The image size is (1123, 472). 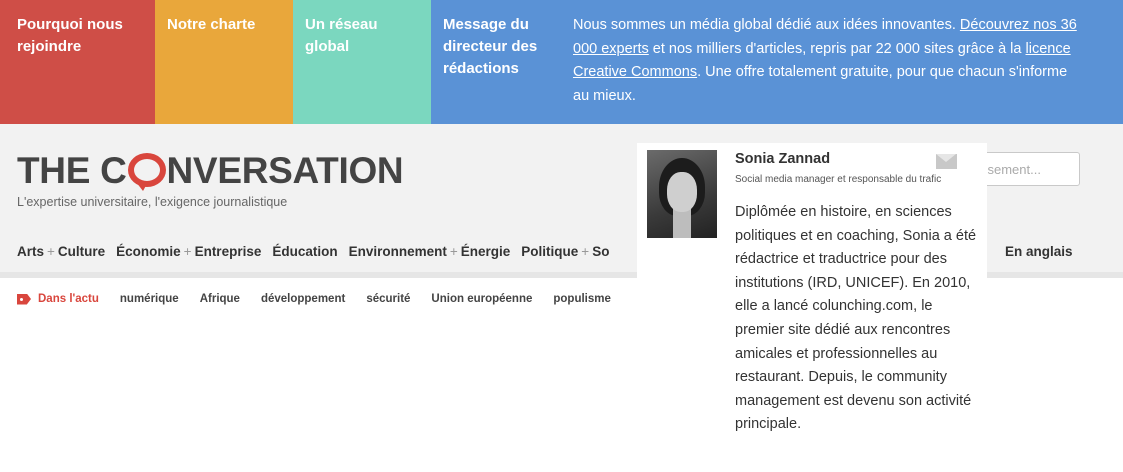 What do you see at coordinates (228, 251) in the screenshot?
I see `nav-label: Entreprise` at bounding box center [228, 251].